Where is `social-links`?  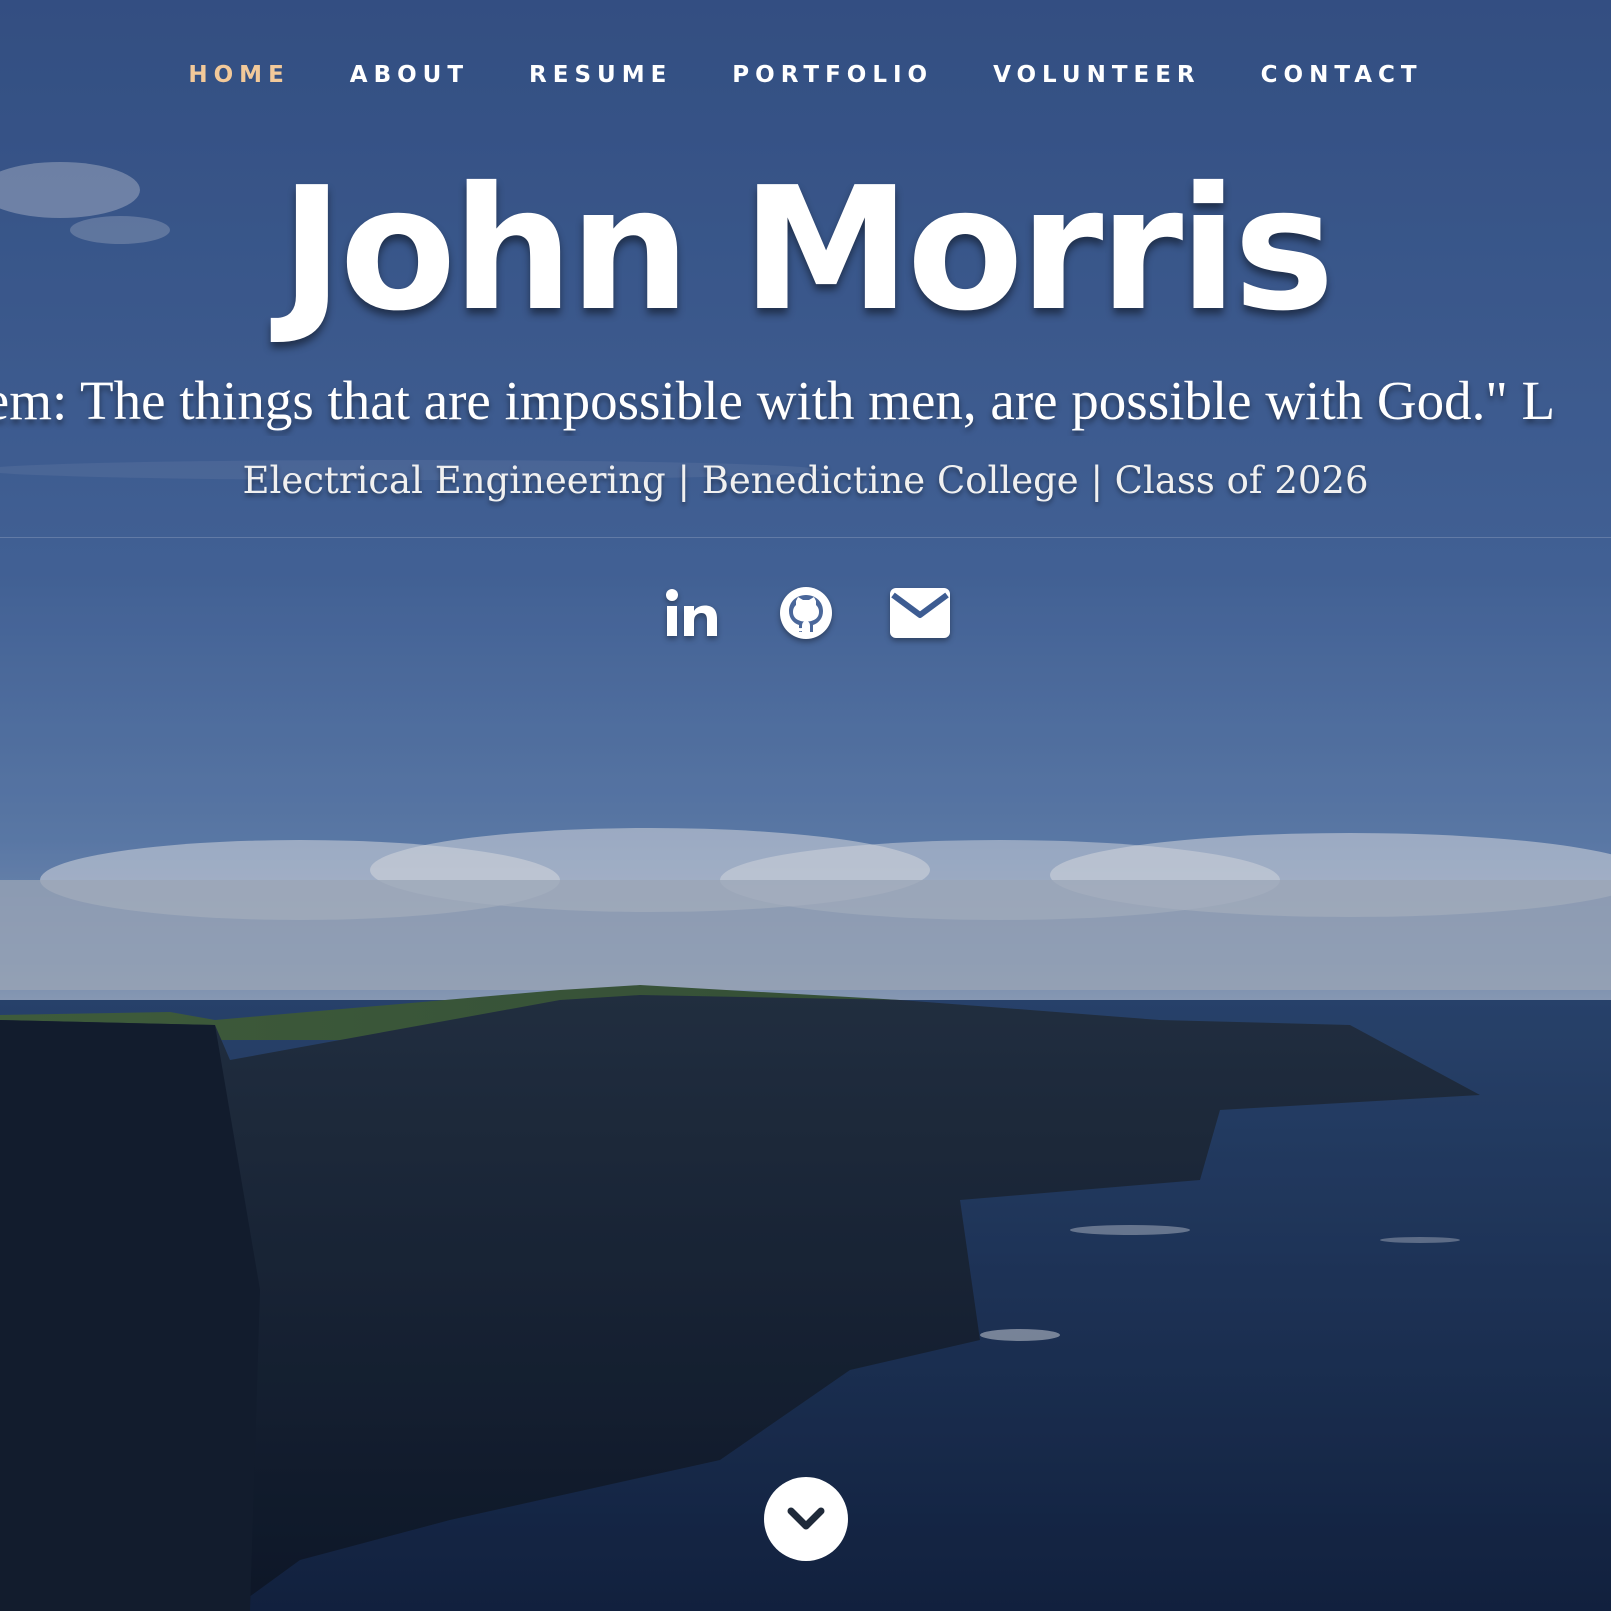 social-links is located at coordinates (805, 613).